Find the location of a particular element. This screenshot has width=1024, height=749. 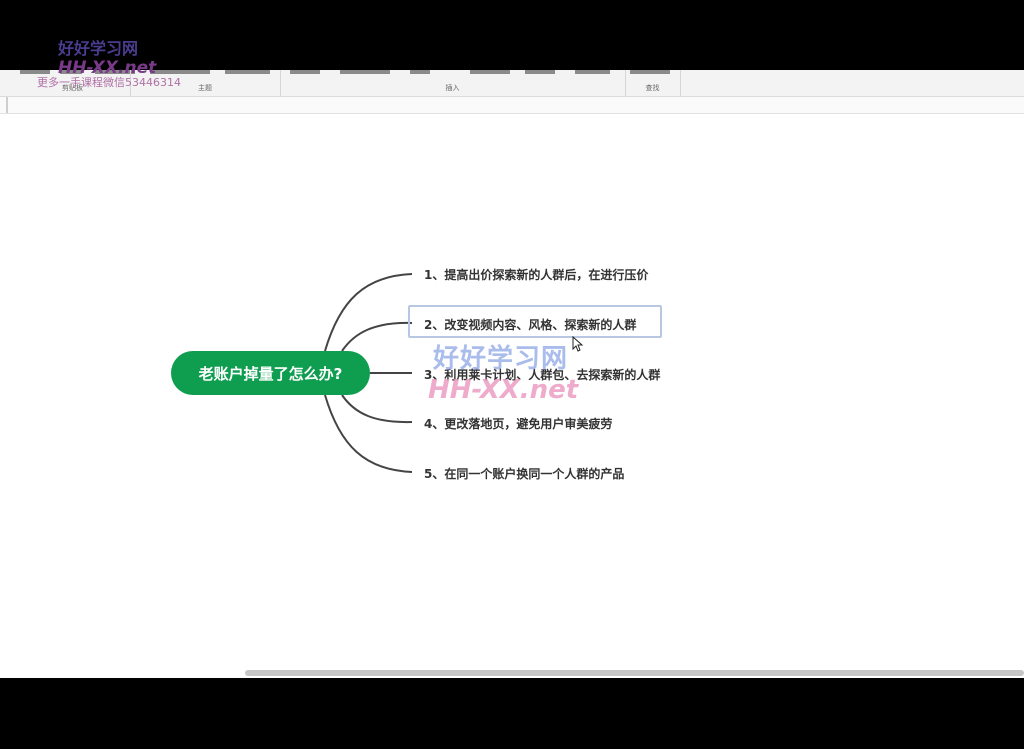

watermark-center-cn: 好好学习网 is located at coordinates (501, 359).